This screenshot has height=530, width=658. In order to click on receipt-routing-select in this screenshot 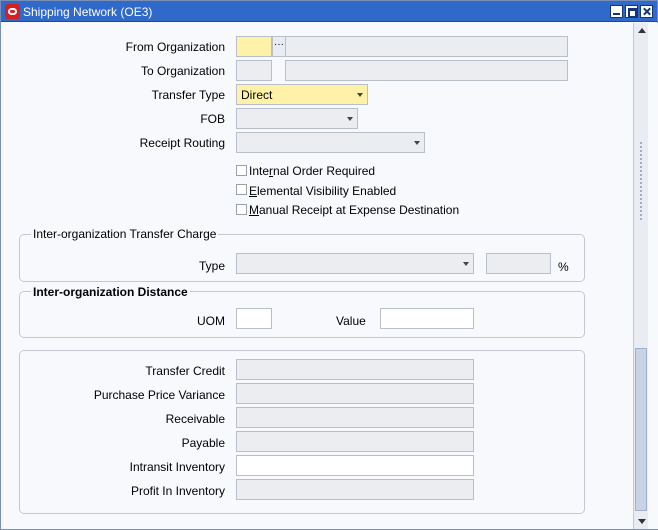, I will do `click(330, 142)`.